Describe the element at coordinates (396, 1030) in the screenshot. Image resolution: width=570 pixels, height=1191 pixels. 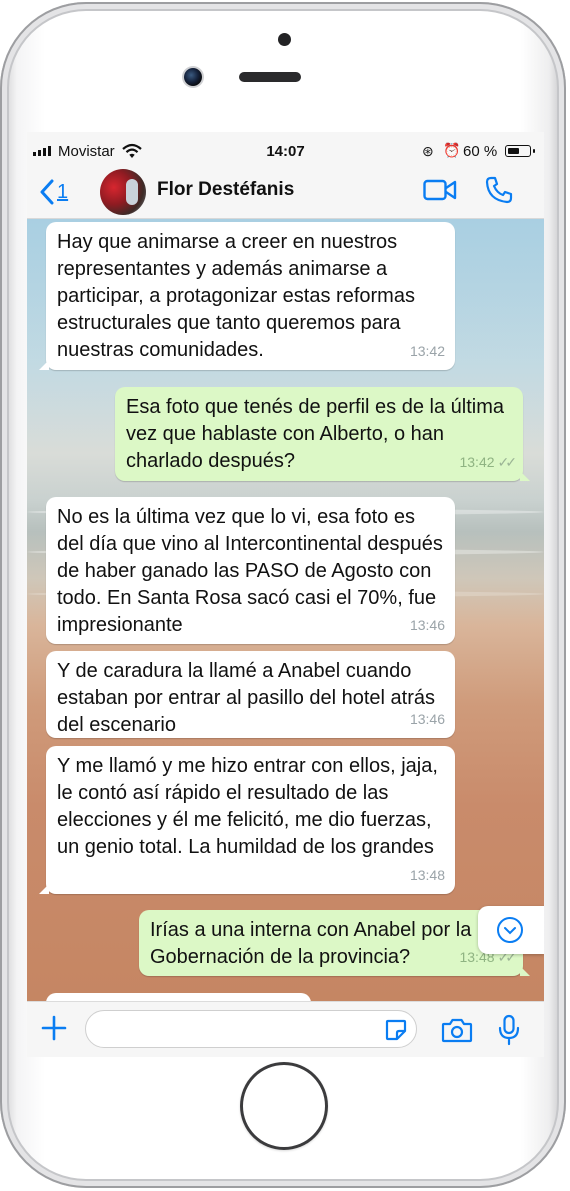
I see `sticker-icon` at that location.